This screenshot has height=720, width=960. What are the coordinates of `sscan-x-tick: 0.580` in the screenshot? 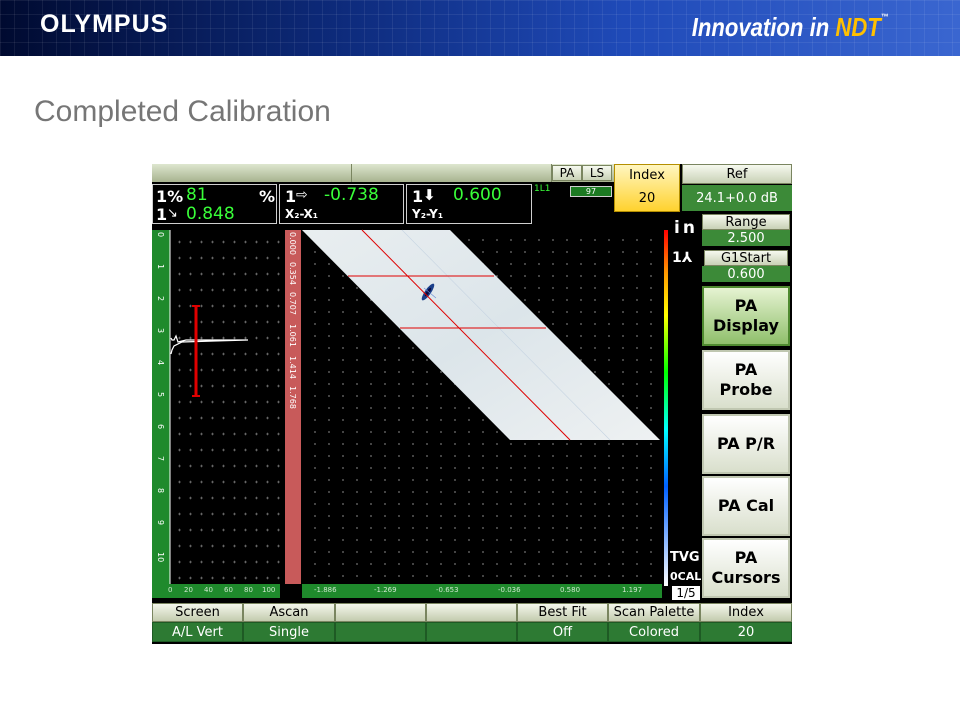 It's located at (570, 590).